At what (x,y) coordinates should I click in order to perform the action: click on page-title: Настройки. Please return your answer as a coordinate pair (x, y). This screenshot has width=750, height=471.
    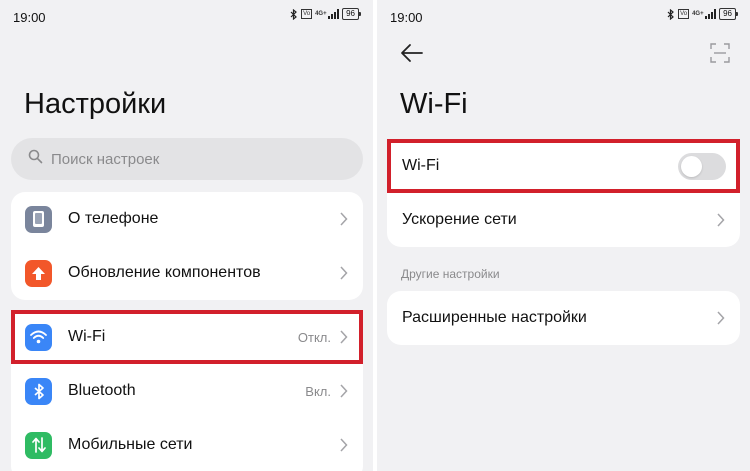
    Looking at the image, I should click on (95, 104).